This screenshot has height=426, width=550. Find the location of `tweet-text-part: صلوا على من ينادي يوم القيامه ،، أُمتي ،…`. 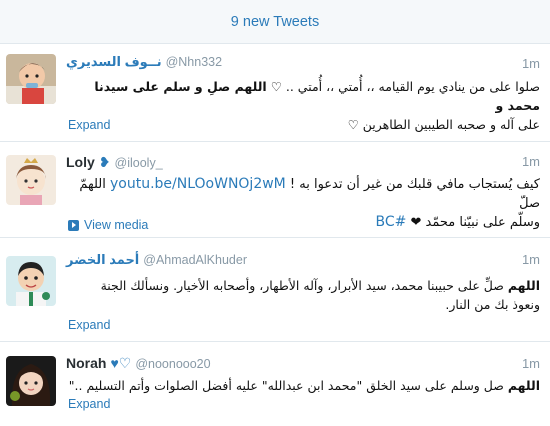

tweet-text-part: صلوا على من ينادي يوم القيامه ،، أُمتي ،… is located at coordinates (403, 86).